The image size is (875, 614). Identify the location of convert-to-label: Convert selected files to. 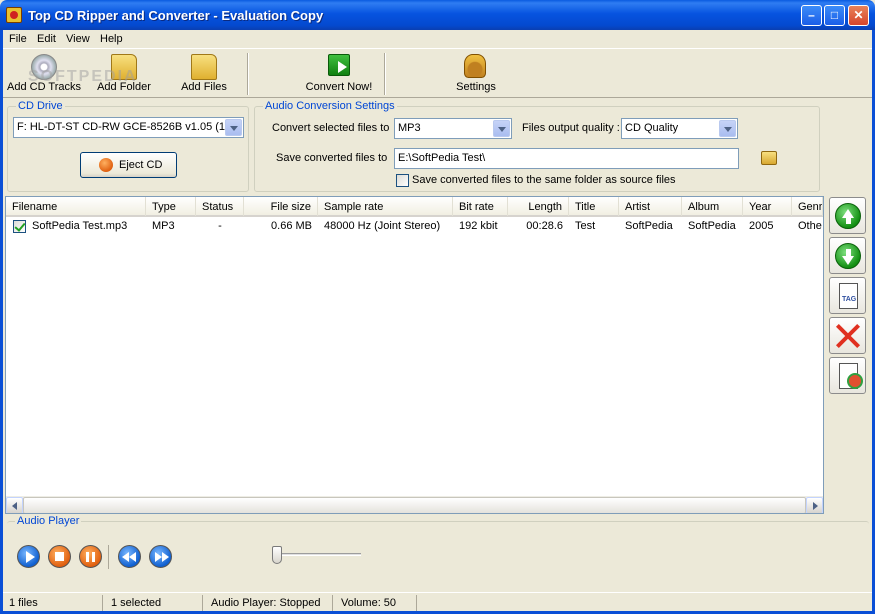
(331, 128).